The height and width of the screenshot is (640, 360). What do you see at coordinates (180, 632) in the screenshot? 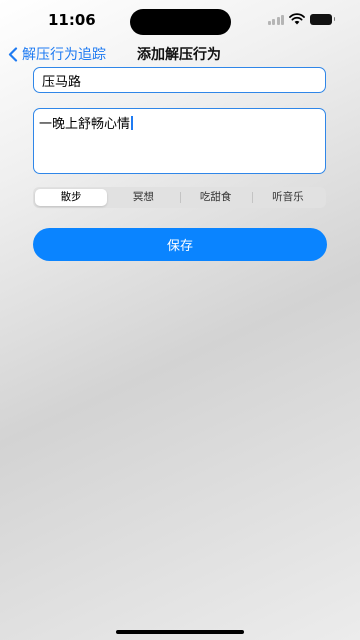
I see `home-indicator` at bounding box center [180, 632].